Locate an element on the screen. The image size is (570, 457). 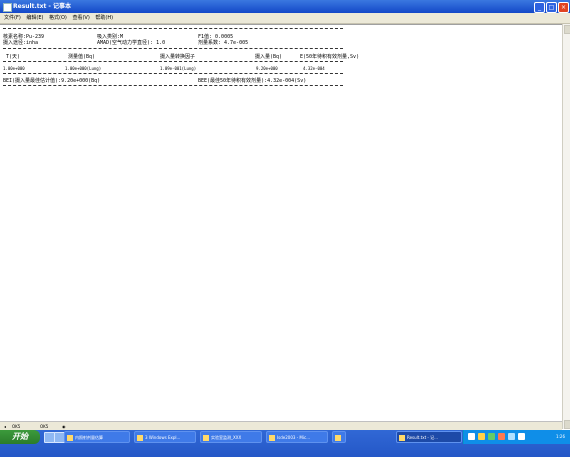
scroll-up-arrow is located at coordinates (567, 29).